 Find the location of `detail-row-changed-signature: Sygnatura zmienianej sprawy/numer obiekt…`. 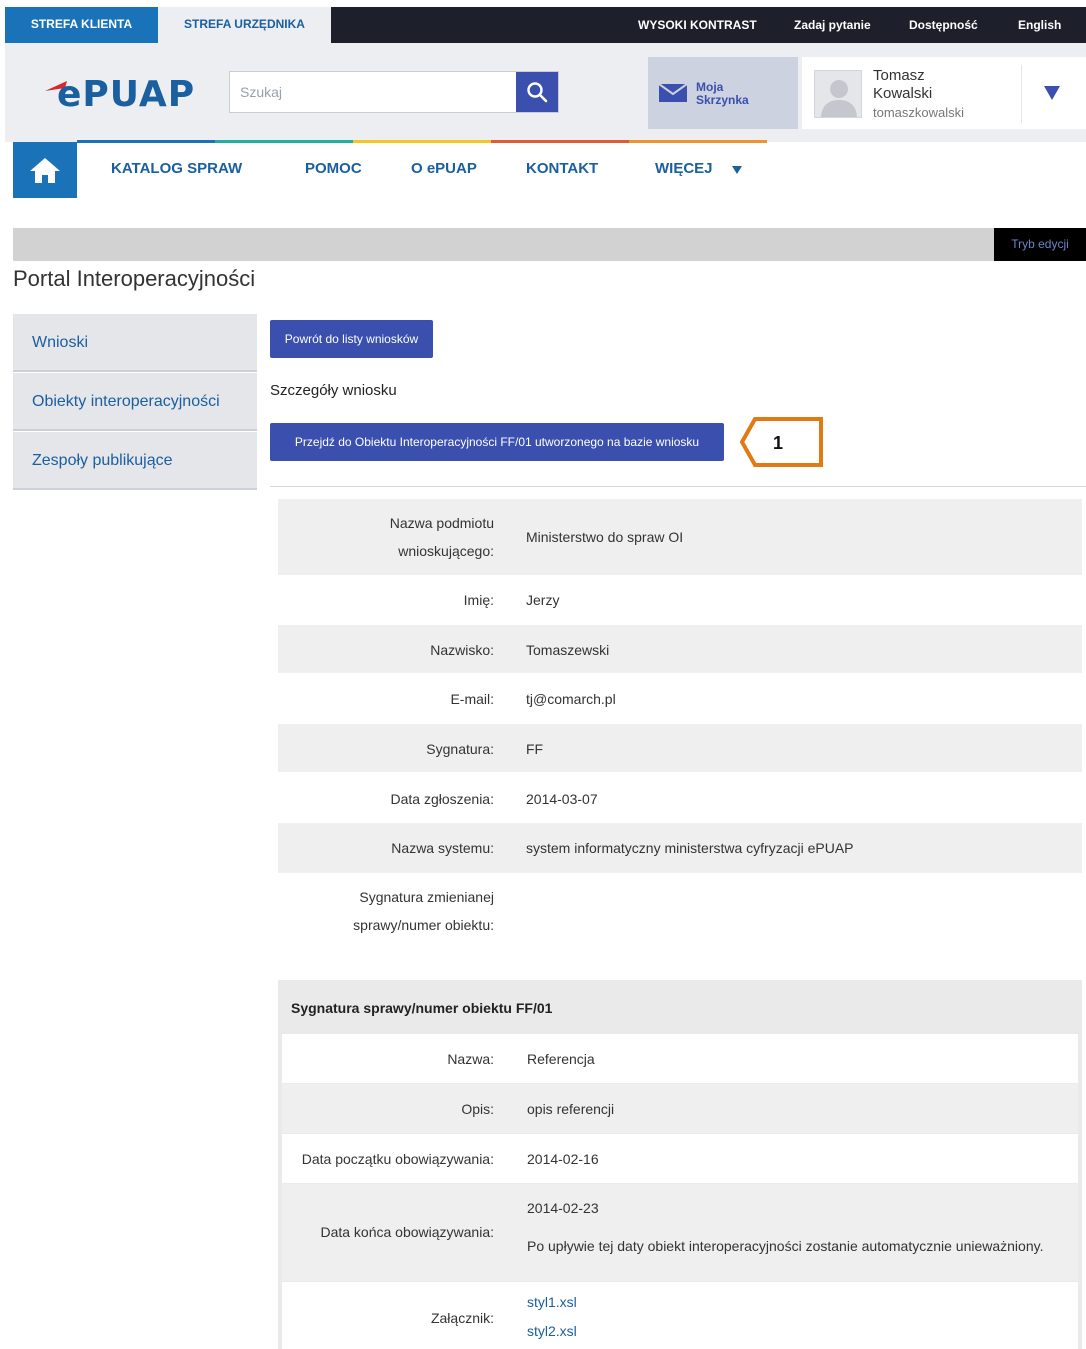

detail-row-changed-signature: Sygnatura zmienianej sprawy/numer obiekt… is located at coordinates (680, 909).